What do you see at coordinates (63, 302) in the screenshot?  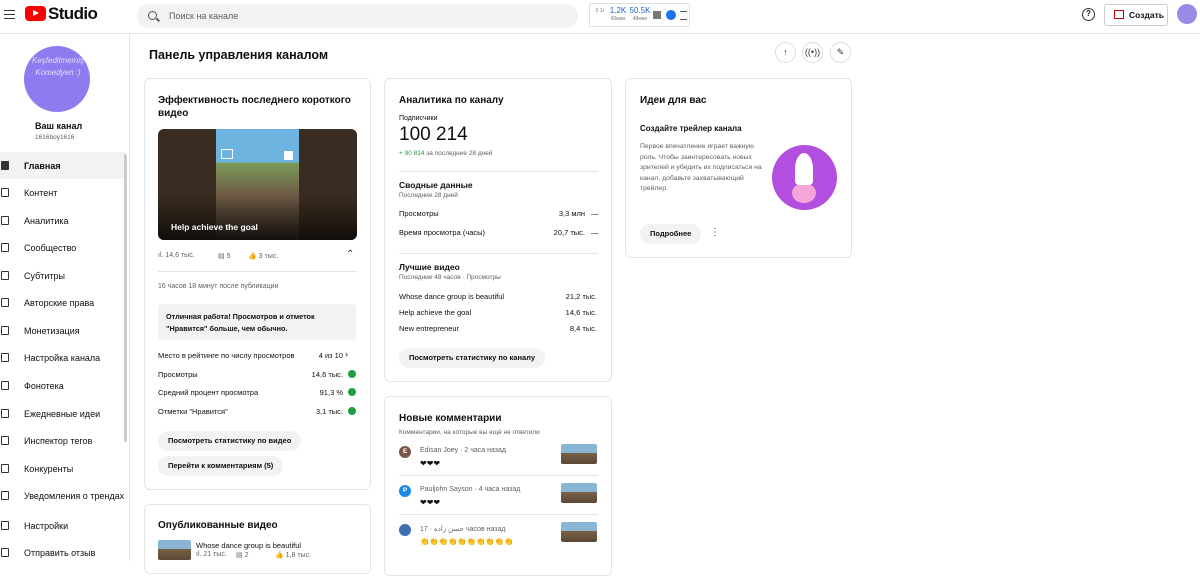 I see `sidebar-item-copyright: Авторские права` at bounding box center [63, 302].